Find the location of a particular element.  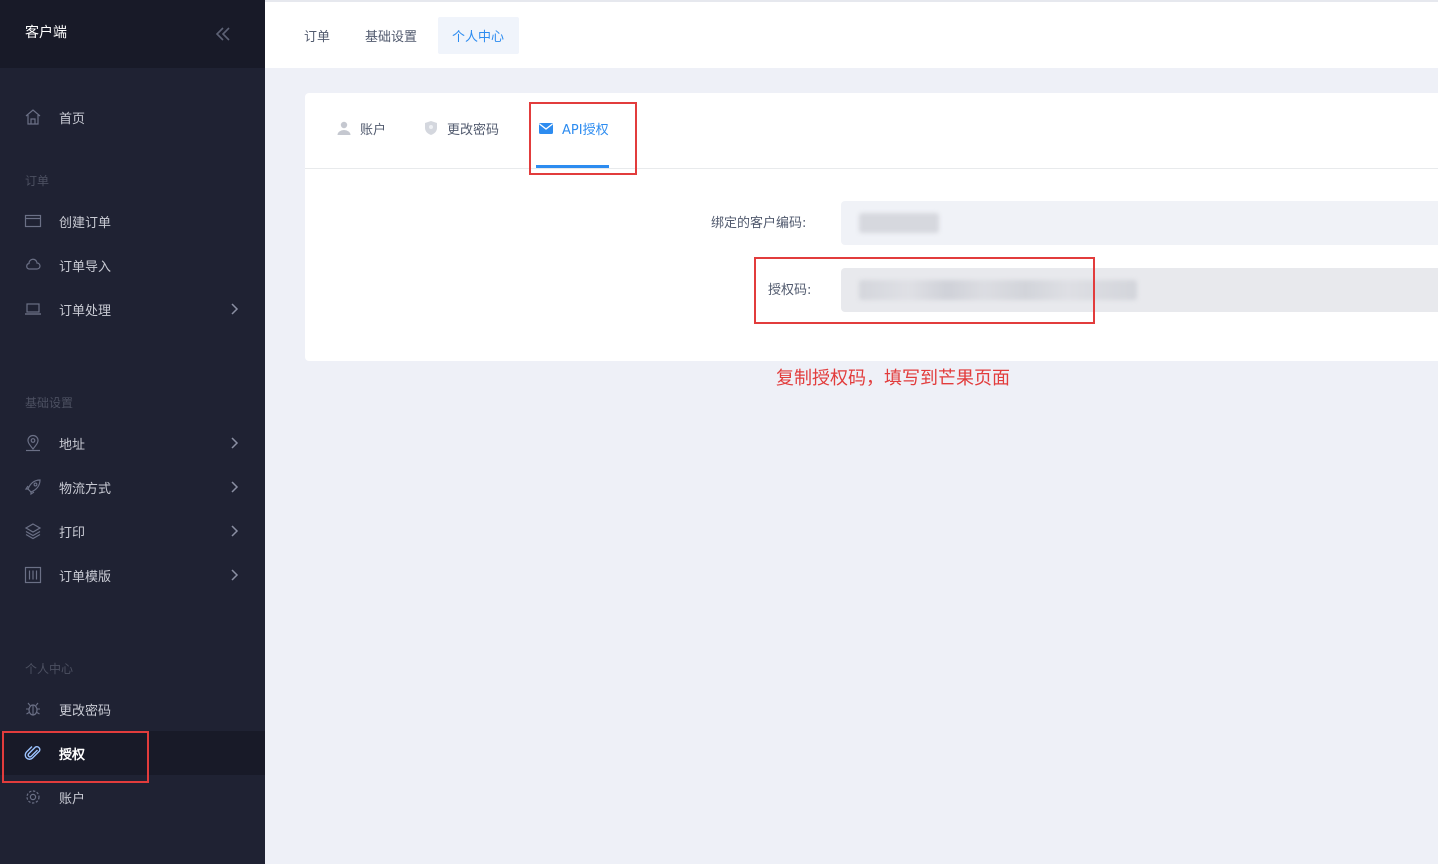

rocket-icon is located at coordinates (32, 487).